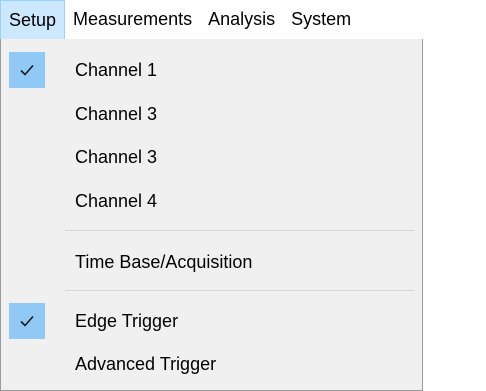 Image resolution: width=486 pixels, height=391 pixels. What do you see at coordinates (211, 201) in the screenshot?
I see `menu-item-channel-4: Channel 4` at bounding box center [211, 201].